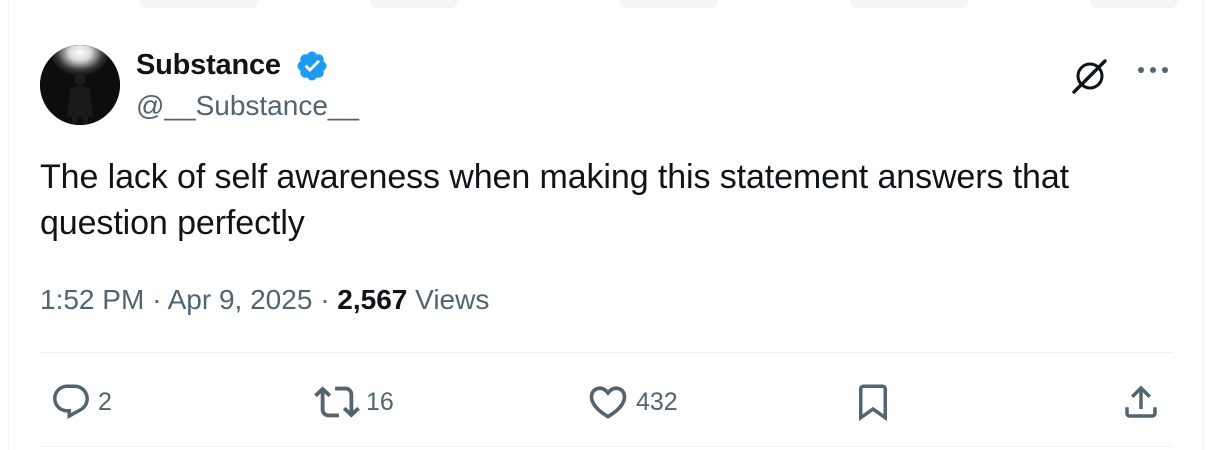 This screenshot has width=1210, height=450. Describe the element at coordinates (71, 402) in the screenshot. I see `reply-icon` at that location.